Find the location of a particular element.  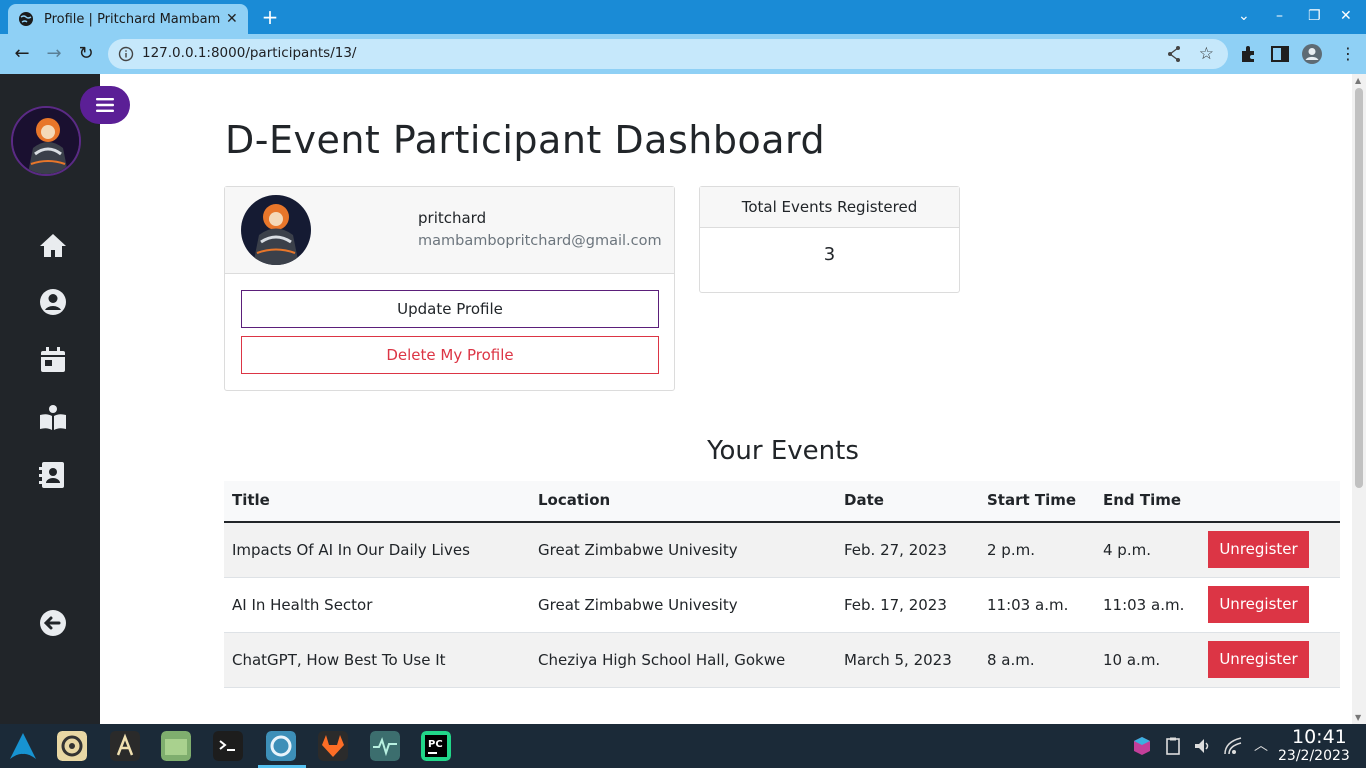

reload-icon: ↻ is located at coordinates (86, 54).